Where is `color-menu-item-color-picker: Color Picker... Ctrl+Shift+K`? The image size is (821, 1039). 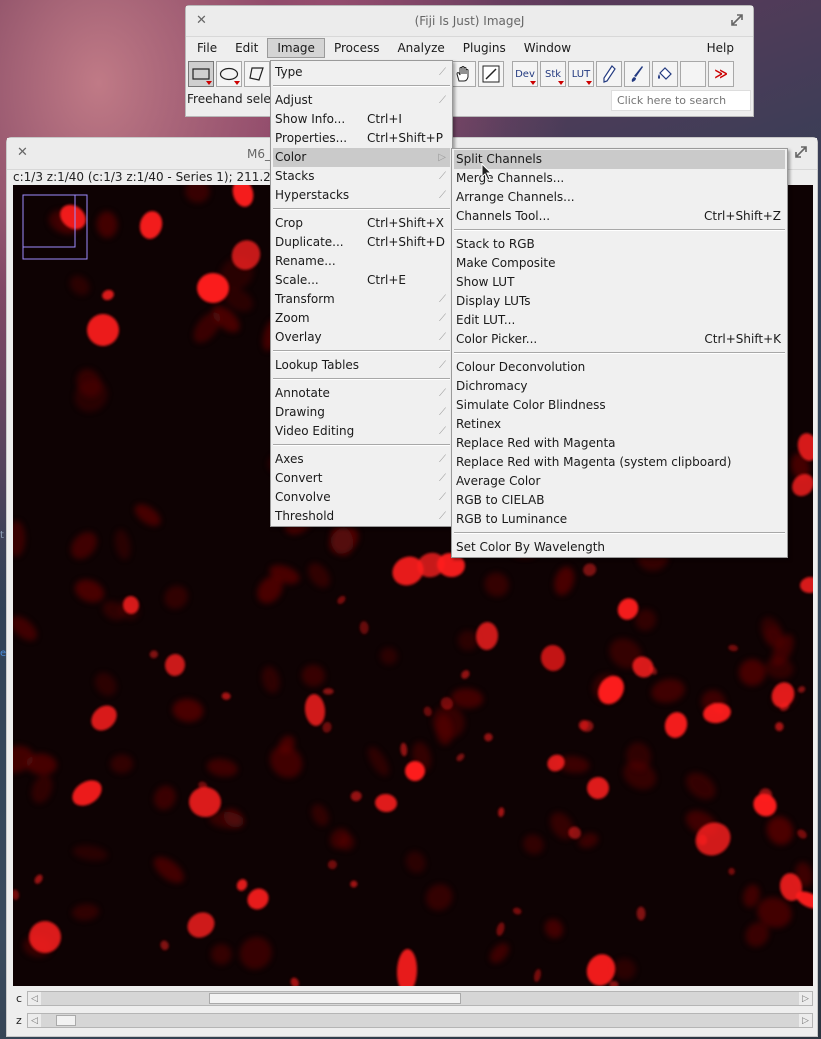
color-menu-item-color-picker: Color Picker... Ctrl+Shift+K is located at coordinates (619, 339).